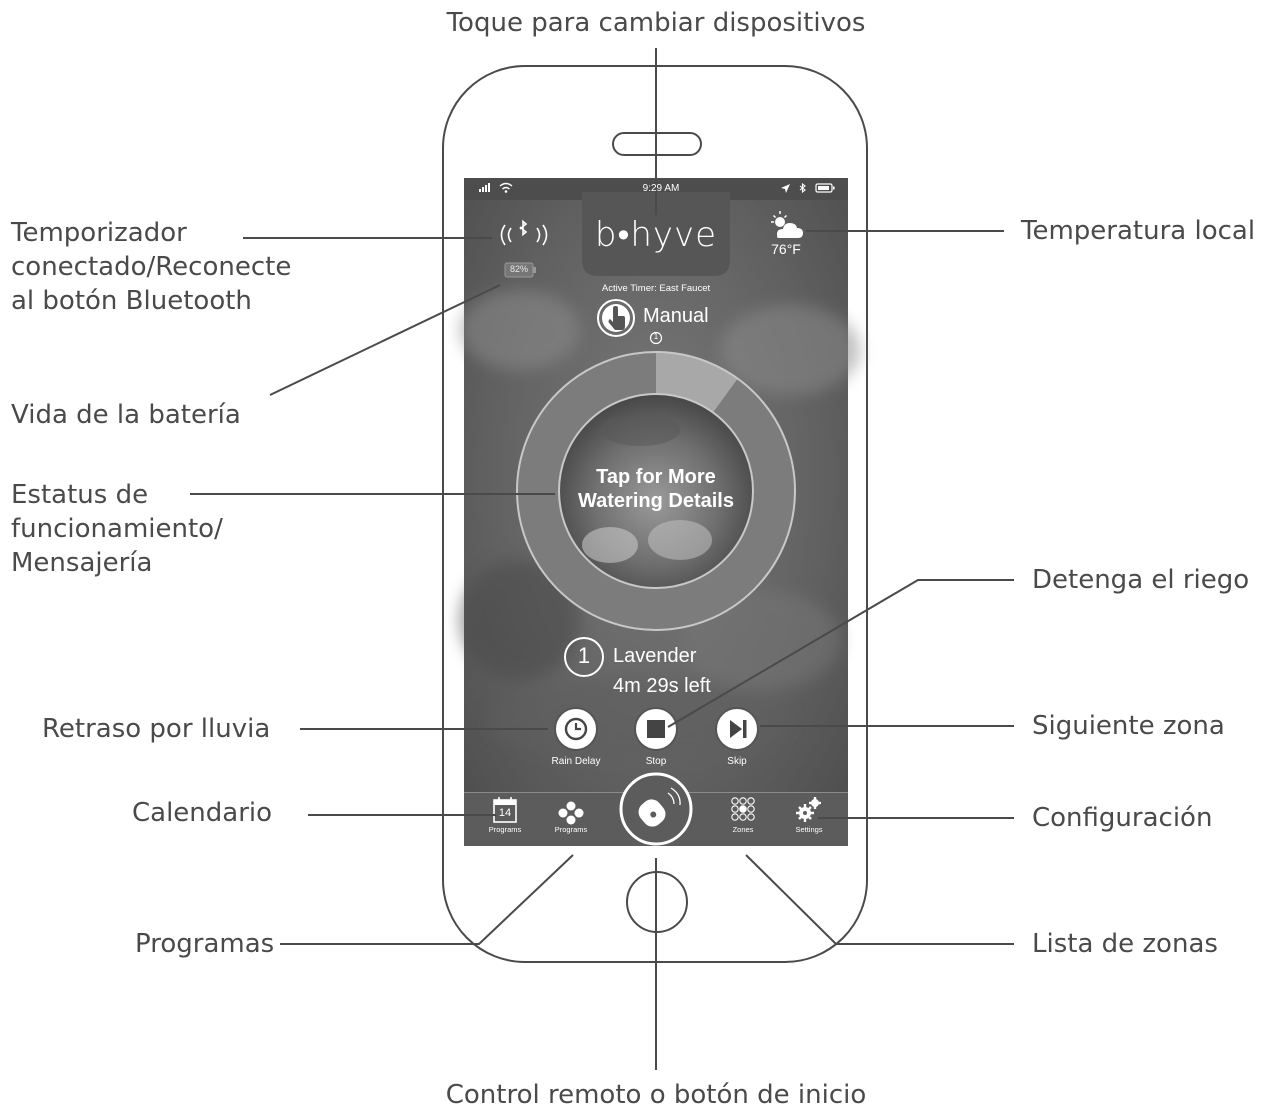 This screenshot has width=1281, height=1117. What do you see at coordinates (571, 813) in the screenshot?
I see `programs-icon` at bounding box center [571, 813].